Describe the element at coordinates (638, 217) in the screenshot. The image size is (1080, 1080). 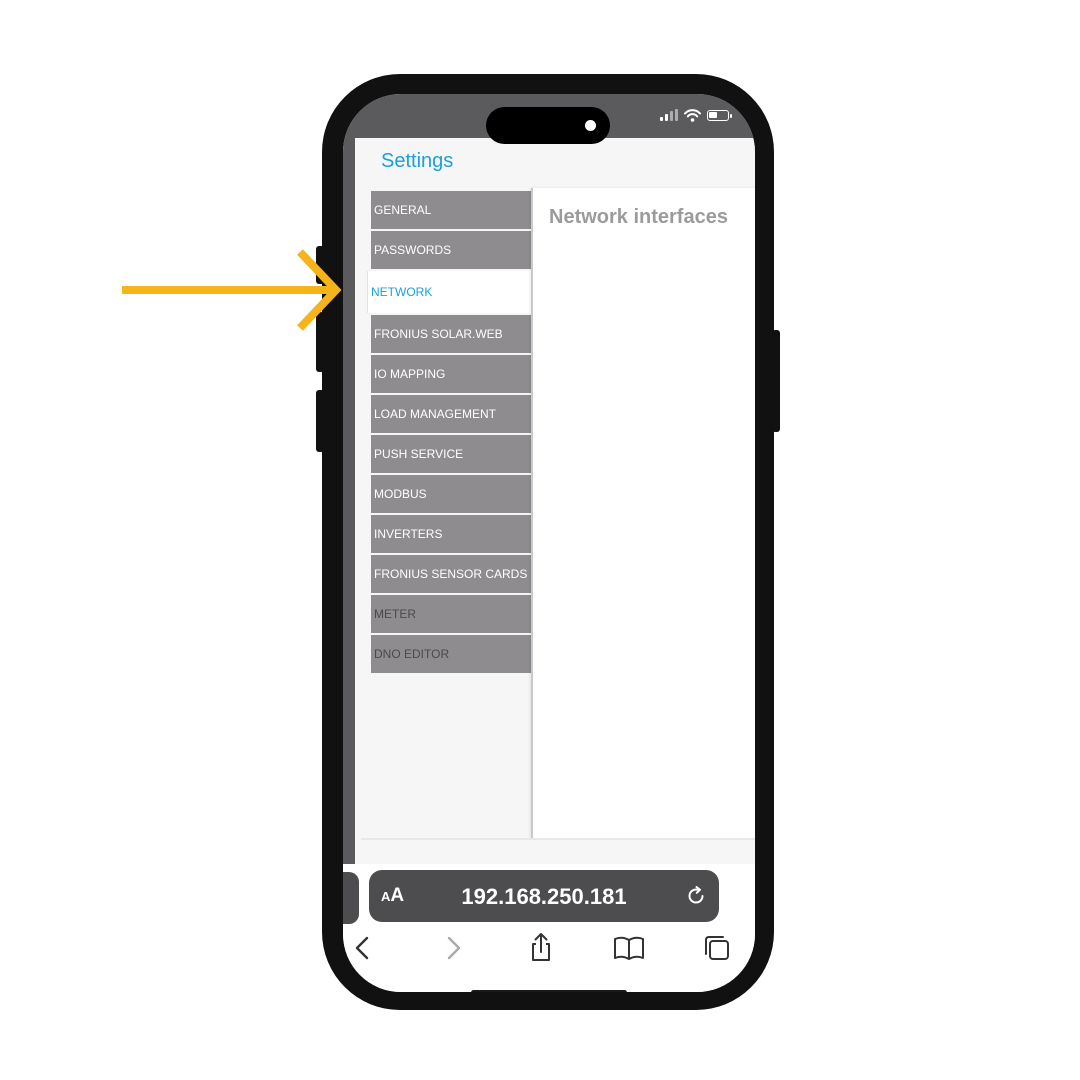
I see `content-heading: Network interfaces` at that location.